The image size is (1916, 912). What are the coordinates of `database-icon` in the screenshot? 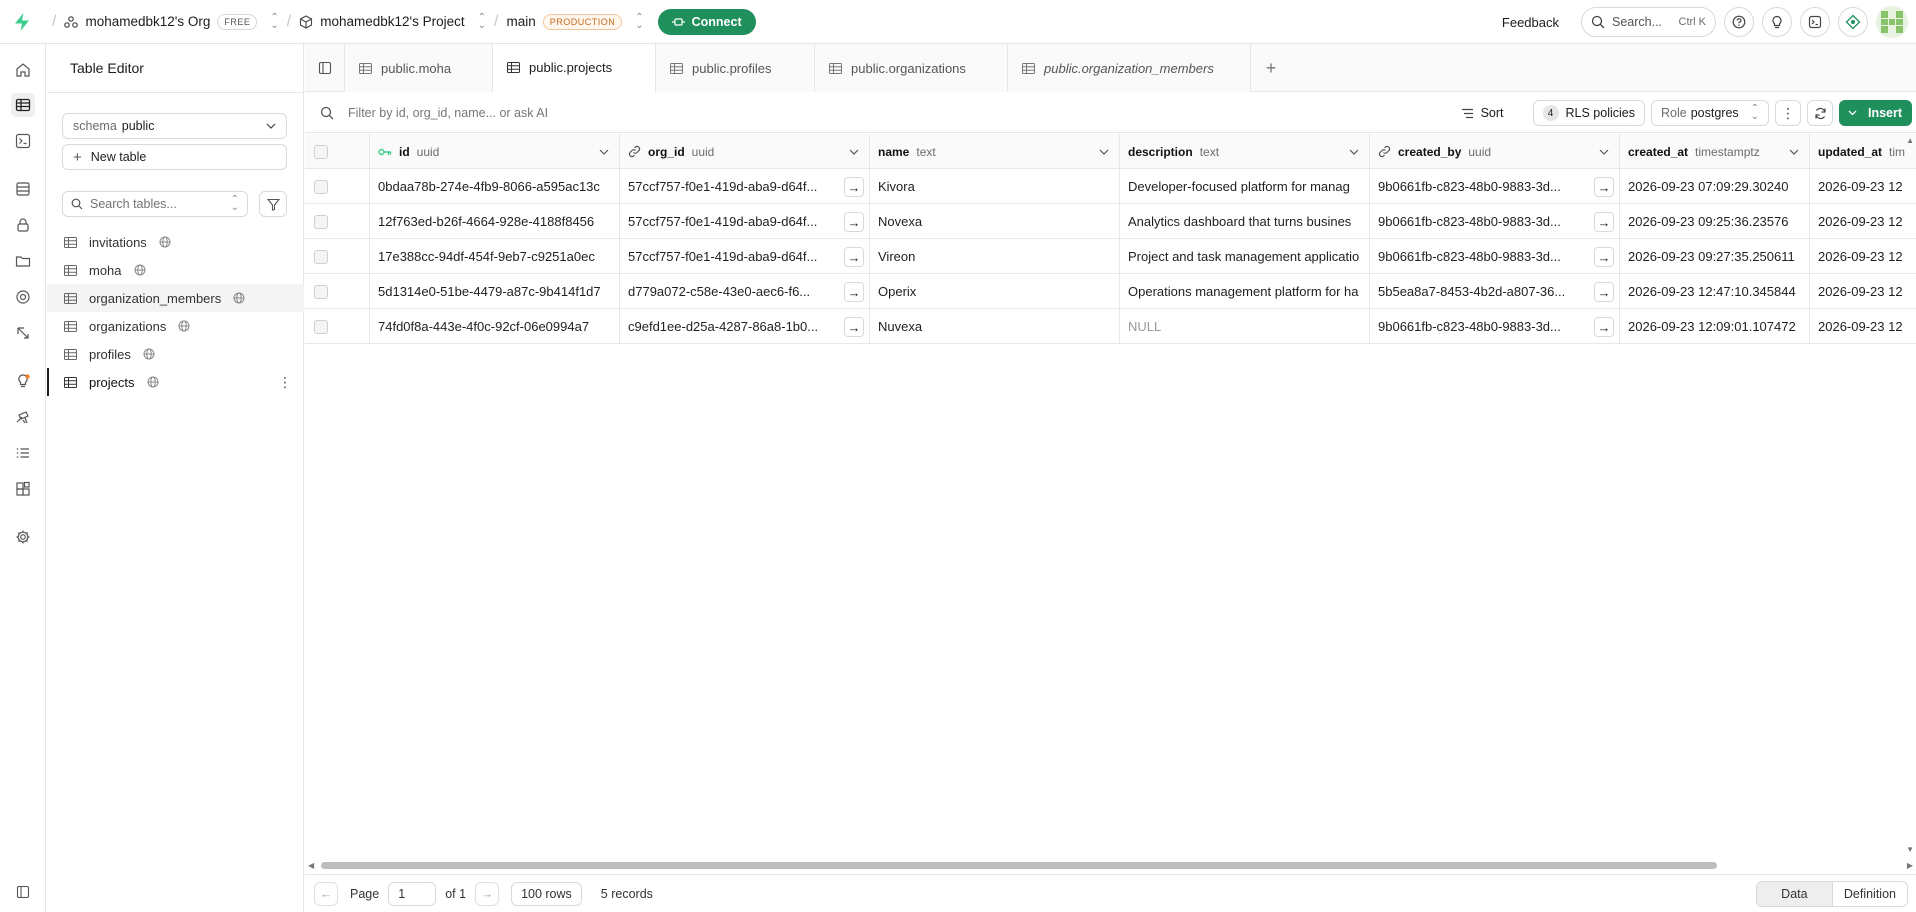 It's located at (23, 189).